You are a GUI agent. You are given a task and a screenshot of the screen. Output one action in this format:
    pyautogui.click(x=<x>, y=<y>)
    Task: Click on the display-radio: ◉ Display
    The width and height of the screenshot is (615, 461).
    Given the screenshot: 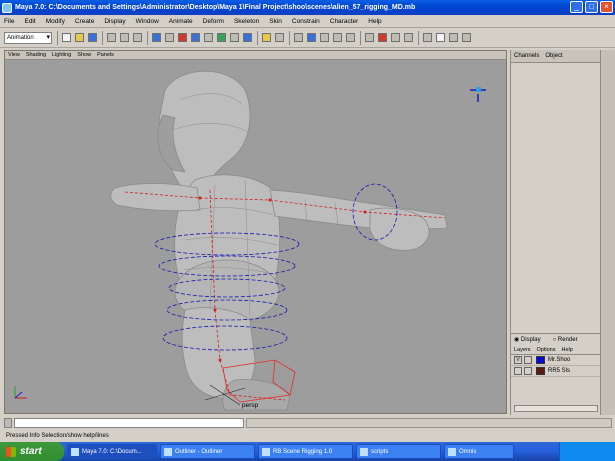 What is the action you would take?
    pyautogui.click(x=530, y=339)
    